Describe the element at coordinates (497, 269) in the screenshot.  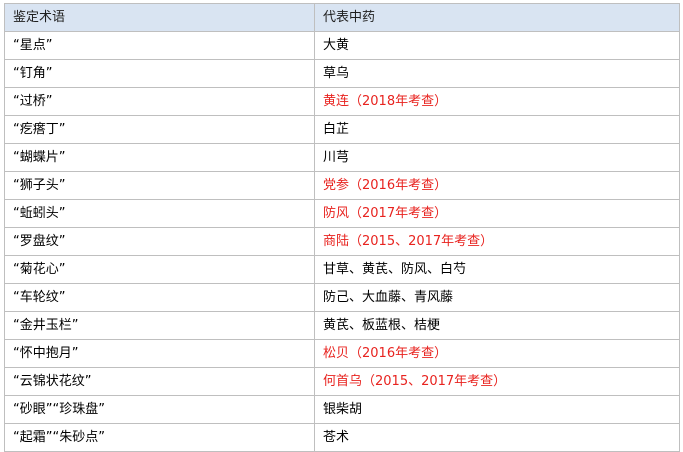
I see `herb-cell: 甘草、黄芪、防风、白芍` at that location.